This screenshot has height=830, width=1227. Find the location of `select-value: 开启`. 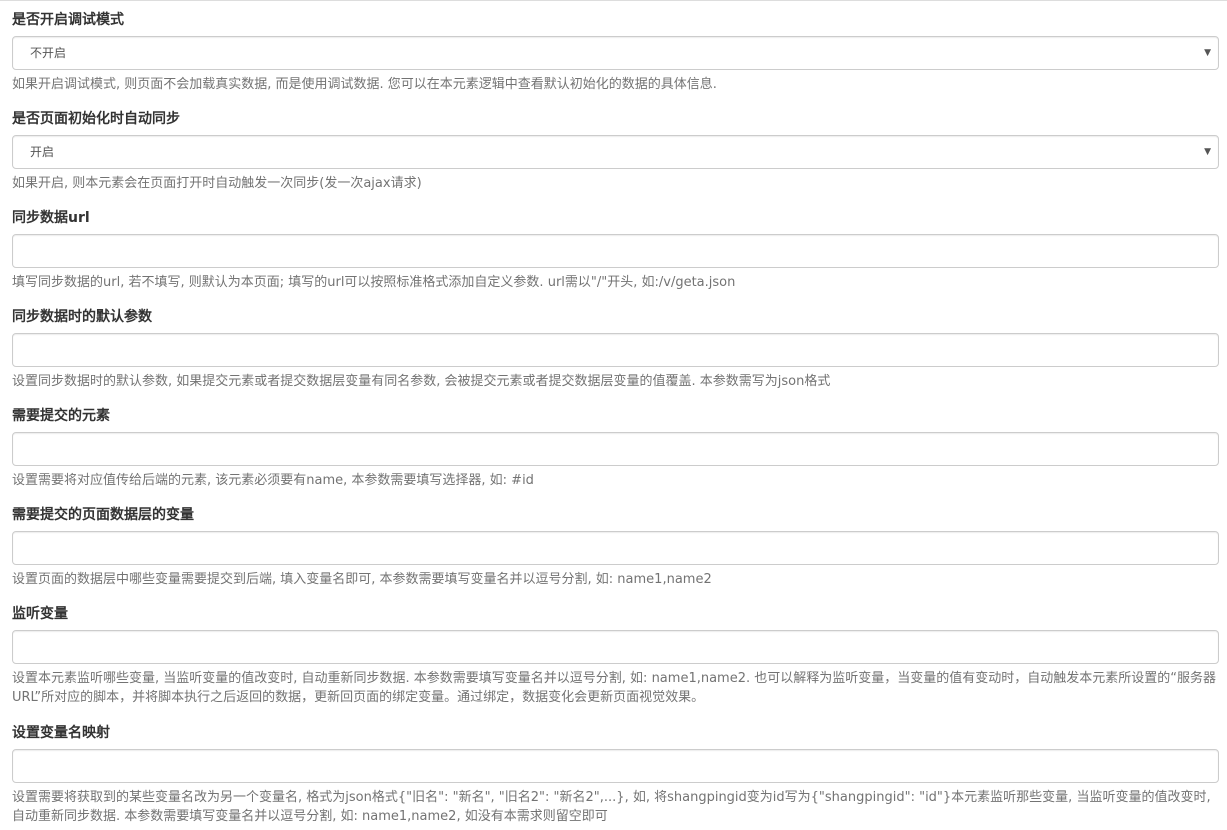

select-value: 开启 is located at coordinates (42, 152).